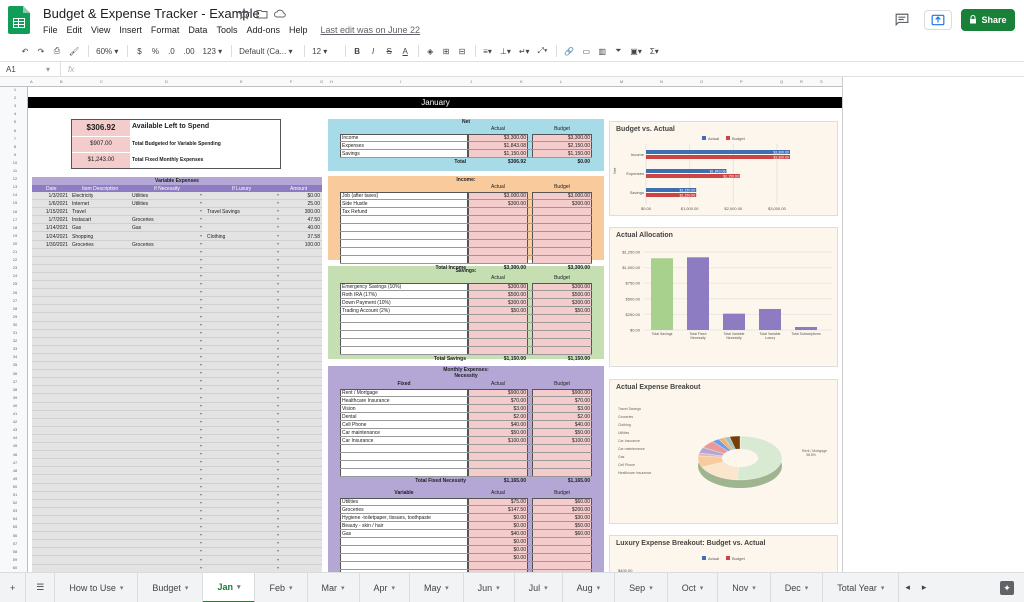 This screenshot has width=1024, height=602. Describe the element at coordinates (561, 154) in the screenshot. I see `budget-value: $1,150.00` at that location.